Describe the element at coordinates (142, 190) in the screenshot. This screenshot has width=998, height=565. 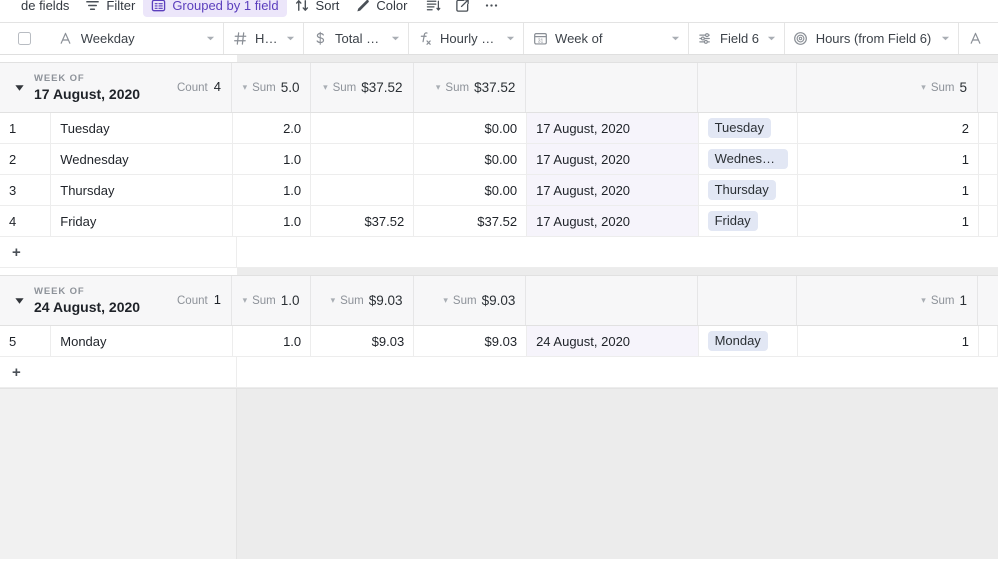
I see `cell-weekday: Thursday` at that location.